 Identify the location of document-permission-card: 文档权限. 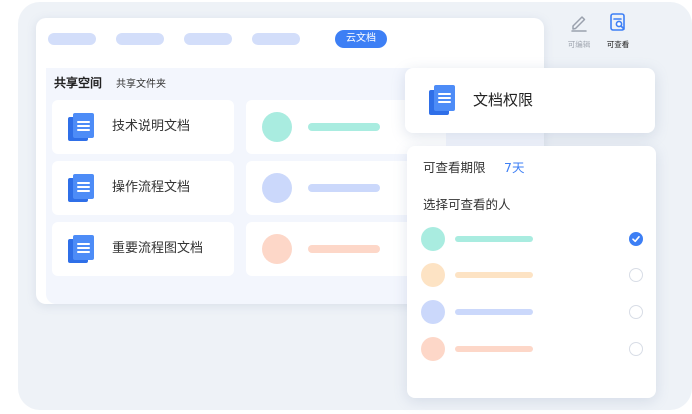
(530, 100).